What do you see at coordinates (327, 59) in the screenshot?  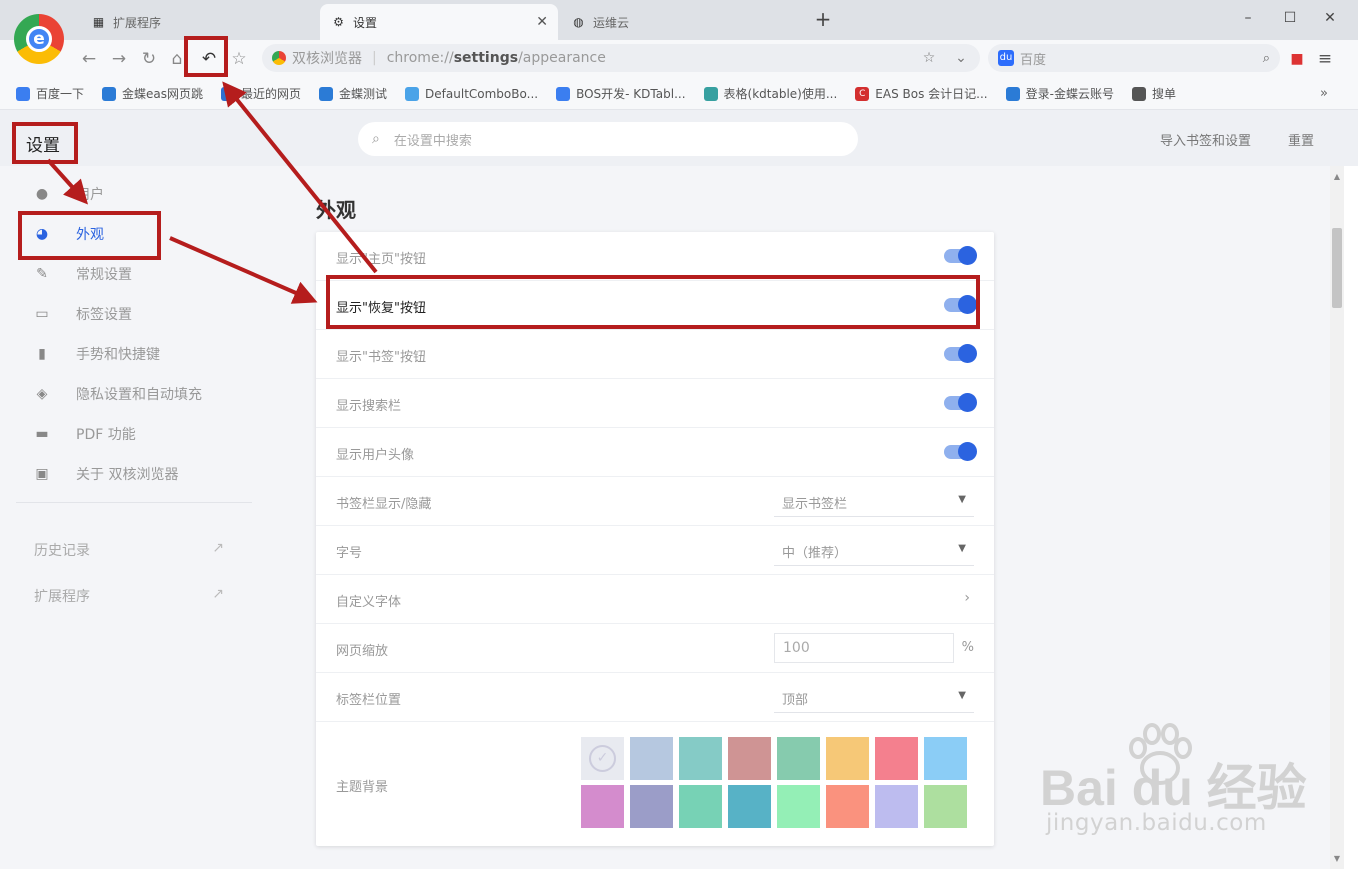 I see `address-site: 双核浏览器` at bounding box center [327, 59].